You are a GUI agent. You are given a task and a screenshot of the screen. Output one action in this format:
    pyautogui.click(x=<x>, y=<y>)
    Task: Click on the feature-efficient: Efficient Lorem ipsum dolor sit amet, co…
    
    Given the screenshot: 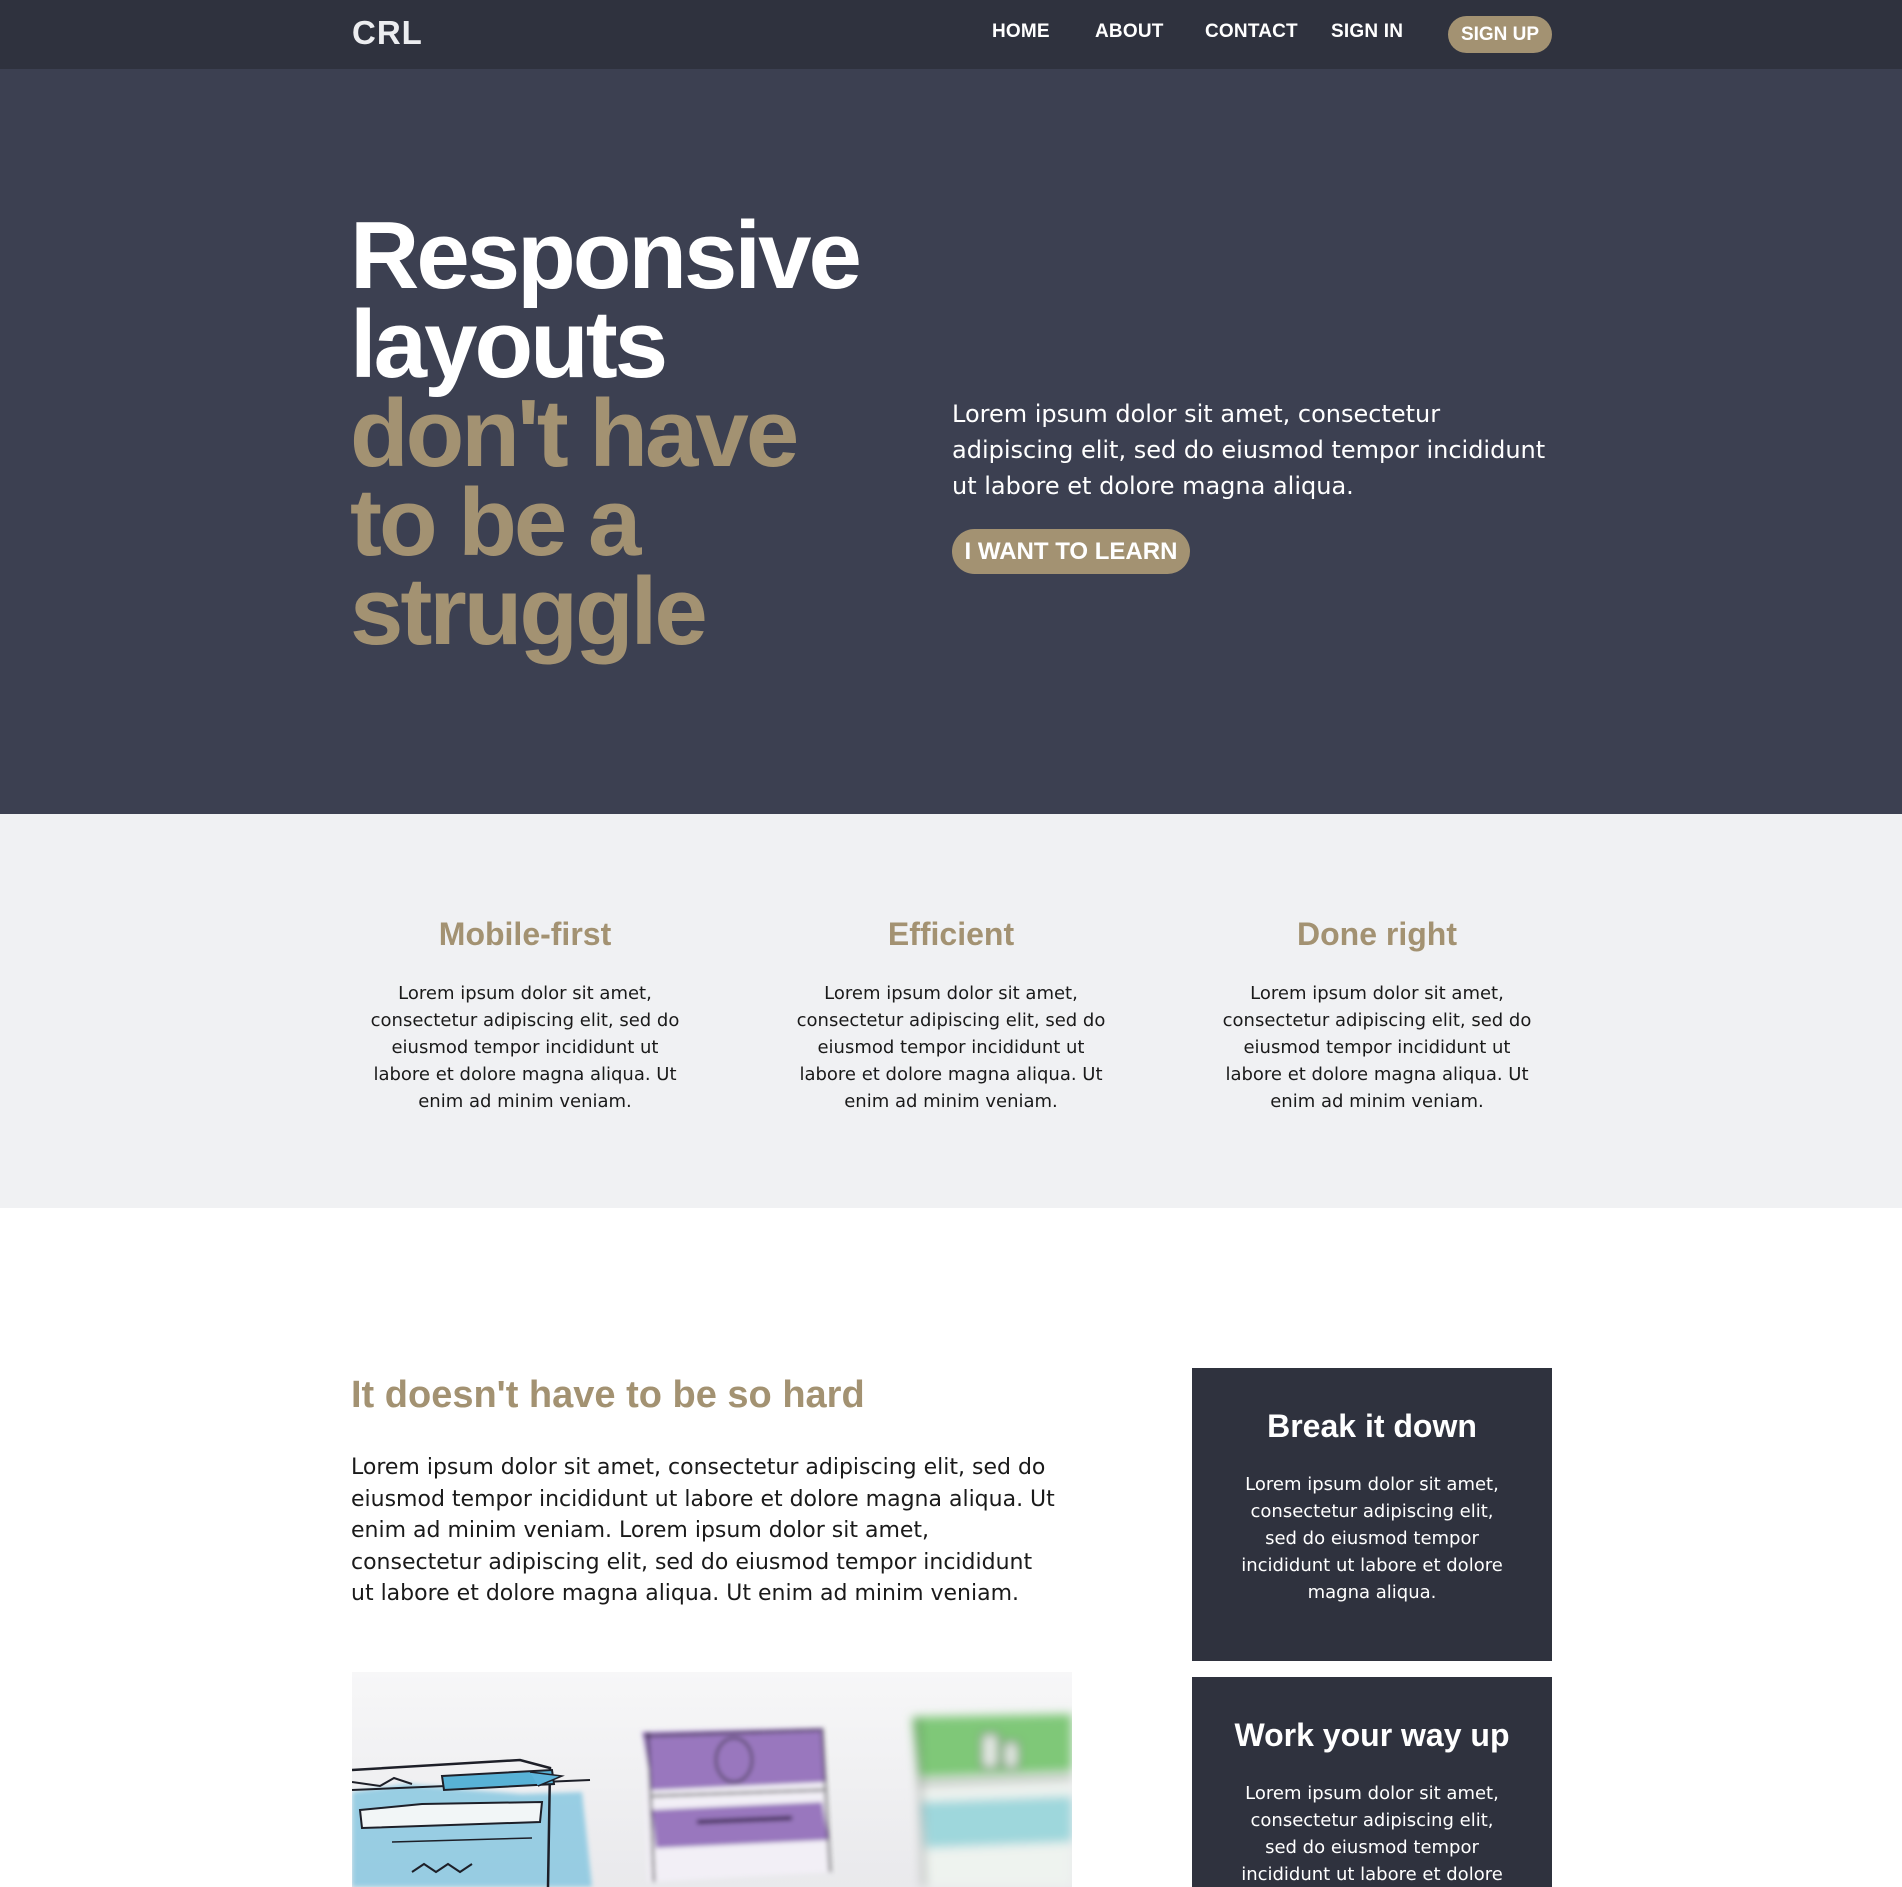 What is the action you would take?
    pyautogui.click(x=951, y=1014)
    